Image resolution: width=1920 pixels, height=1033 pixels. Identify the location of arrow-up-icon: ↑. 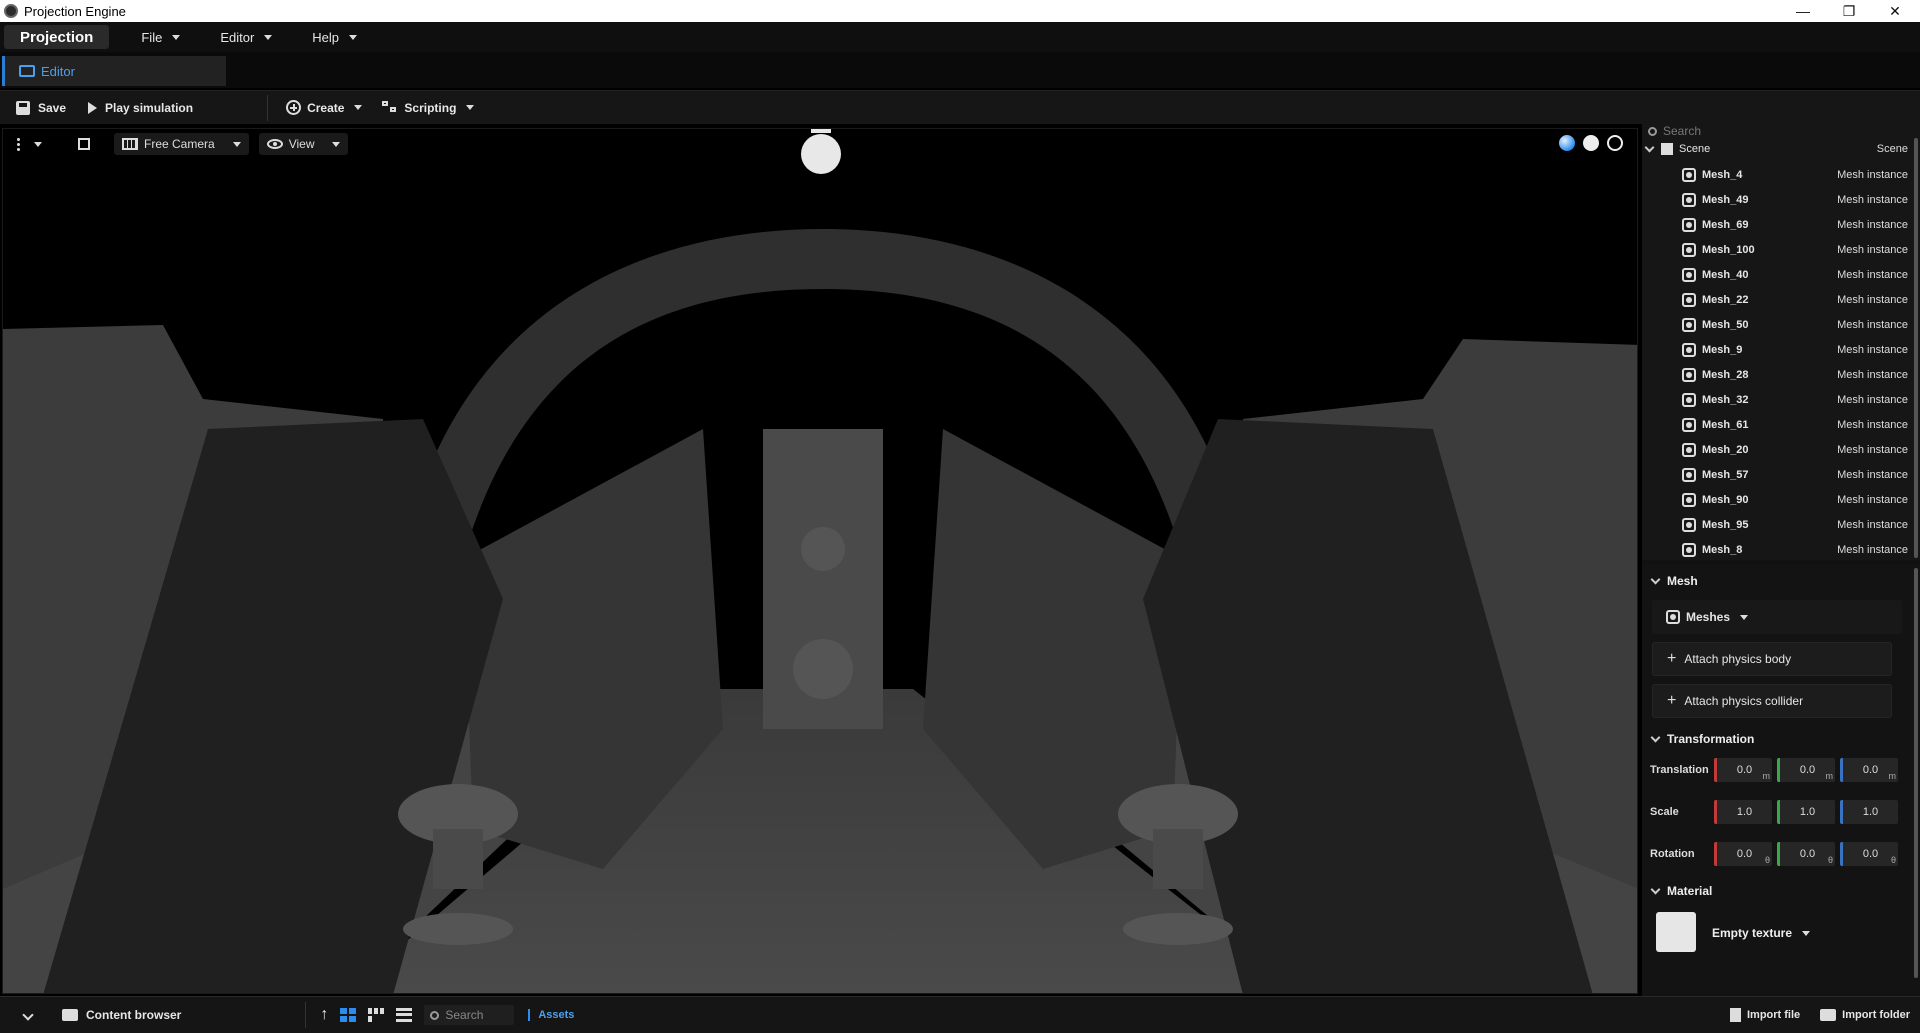
(324, 1015).